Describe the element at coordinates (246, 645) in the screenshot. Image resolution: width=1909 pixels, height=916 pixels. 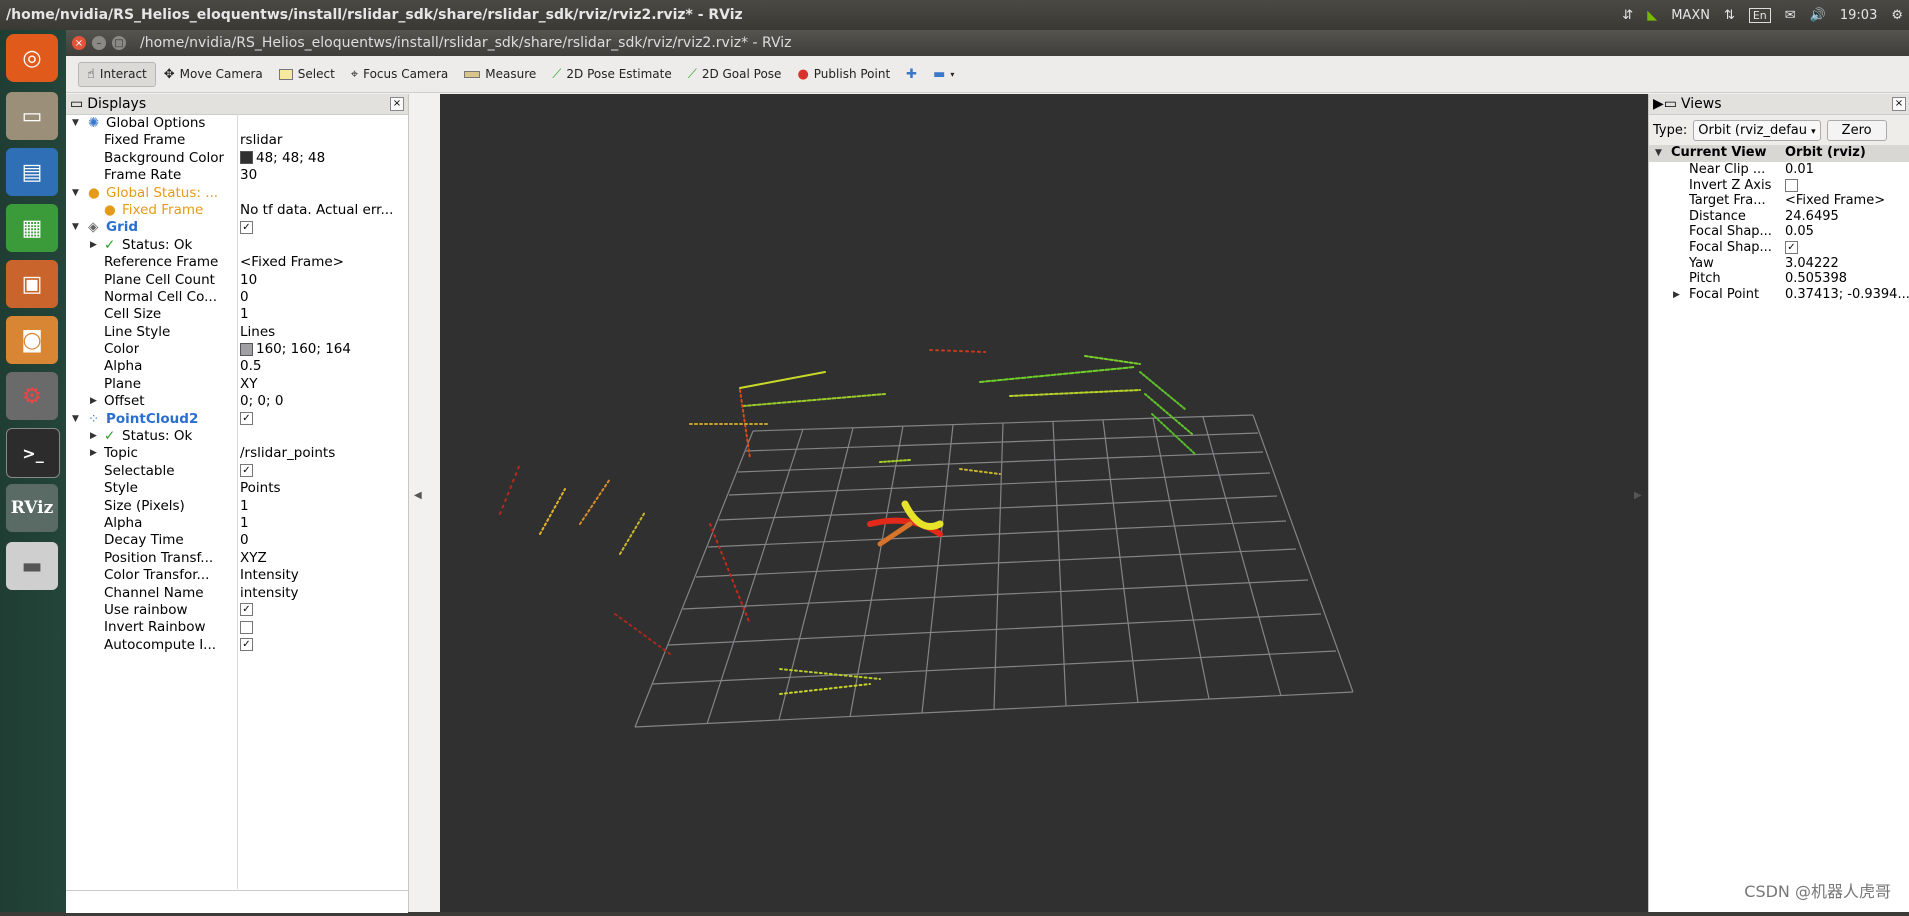
I see `autocompute-checkbox: ✓` at that location.